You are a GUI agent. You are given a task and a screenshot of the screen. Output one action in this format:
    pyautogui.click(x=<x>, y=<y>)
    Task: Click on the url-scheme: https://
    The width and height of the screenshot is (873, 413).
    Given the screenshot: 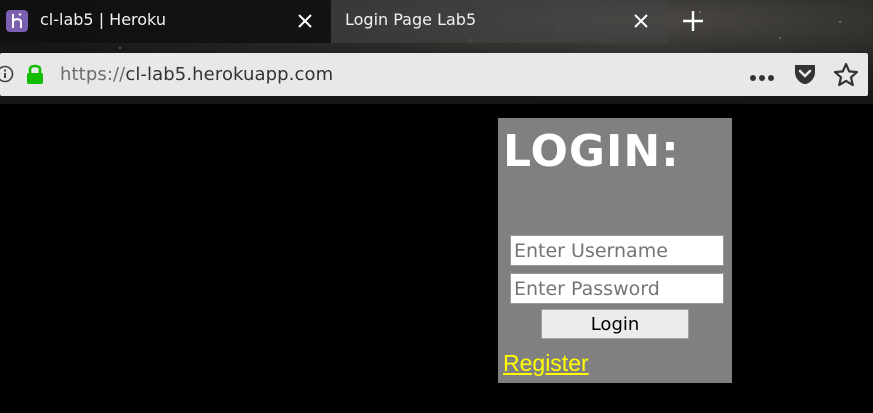 What is the action you would take?
    pyautogui.click(x=93, y=74)
    